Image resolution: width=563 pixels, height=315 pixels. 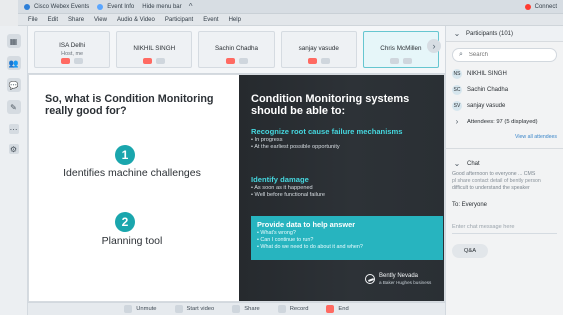 What do you see at coordinates (491, 188) in the screenshot?
I see `chat-message: difficult to understand the speaker` at bounding box center [491, 188].